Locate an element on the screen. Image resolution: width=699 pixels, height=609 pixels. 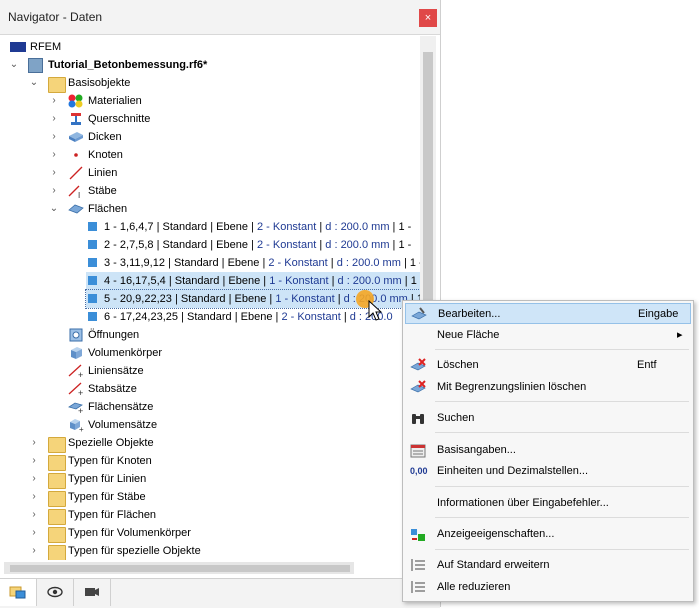
delete-icon is located at coordinates (418, 365).